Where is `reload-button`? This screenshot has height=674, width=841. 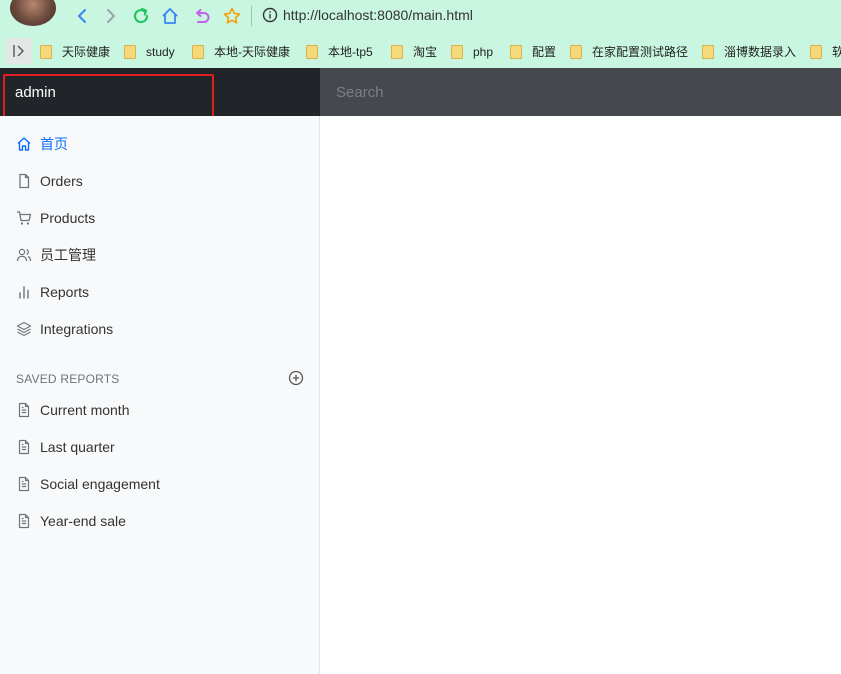 reload-button is located at coordinates (141, 16).